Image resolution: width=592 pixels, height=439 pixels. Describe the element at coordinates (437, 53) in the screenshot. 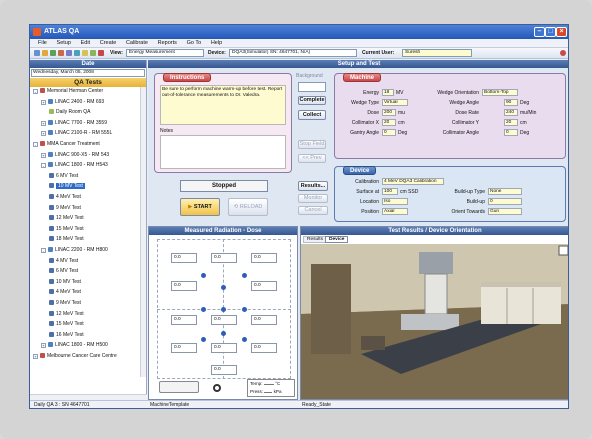

I see `current-user-field: Suresh` at that location.